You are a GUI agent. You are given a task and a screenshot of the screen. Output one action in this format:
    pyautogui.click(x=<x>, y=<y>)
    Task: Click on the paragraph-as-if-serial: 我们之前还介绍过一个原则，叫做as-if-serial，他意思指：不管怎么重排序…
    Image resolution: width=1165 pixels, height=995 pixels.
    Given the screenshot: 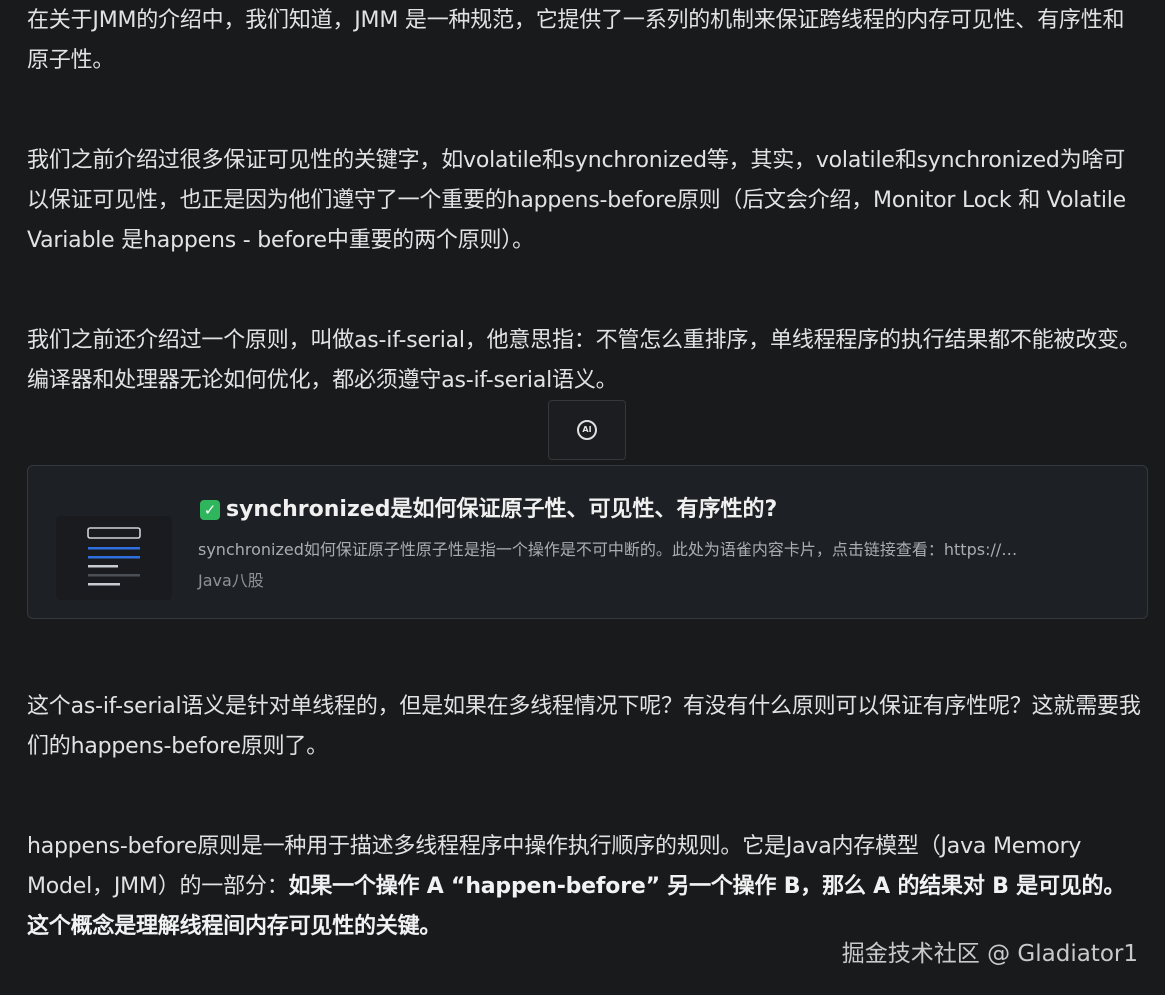 What is the action you would take?
    pyautogui.click(x=584, y=360)
    